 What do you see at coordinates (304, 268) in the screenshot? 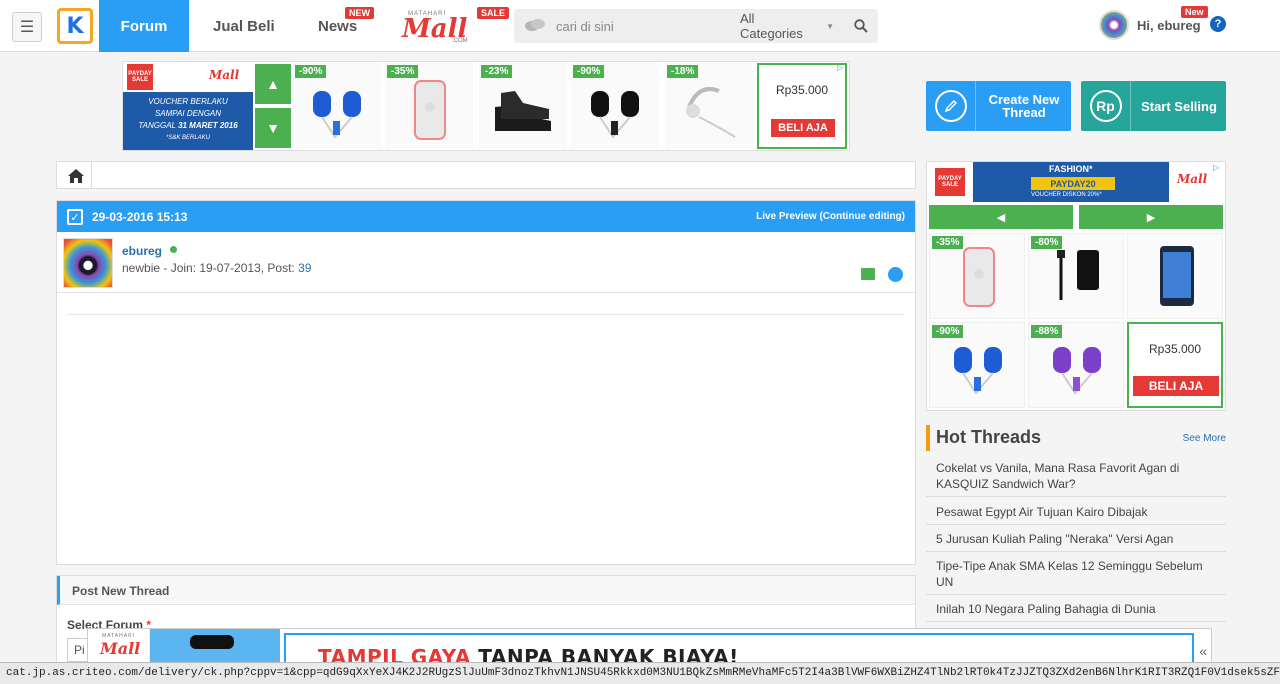
I see `author-post-count: 39` at bounding box center [304, 268].